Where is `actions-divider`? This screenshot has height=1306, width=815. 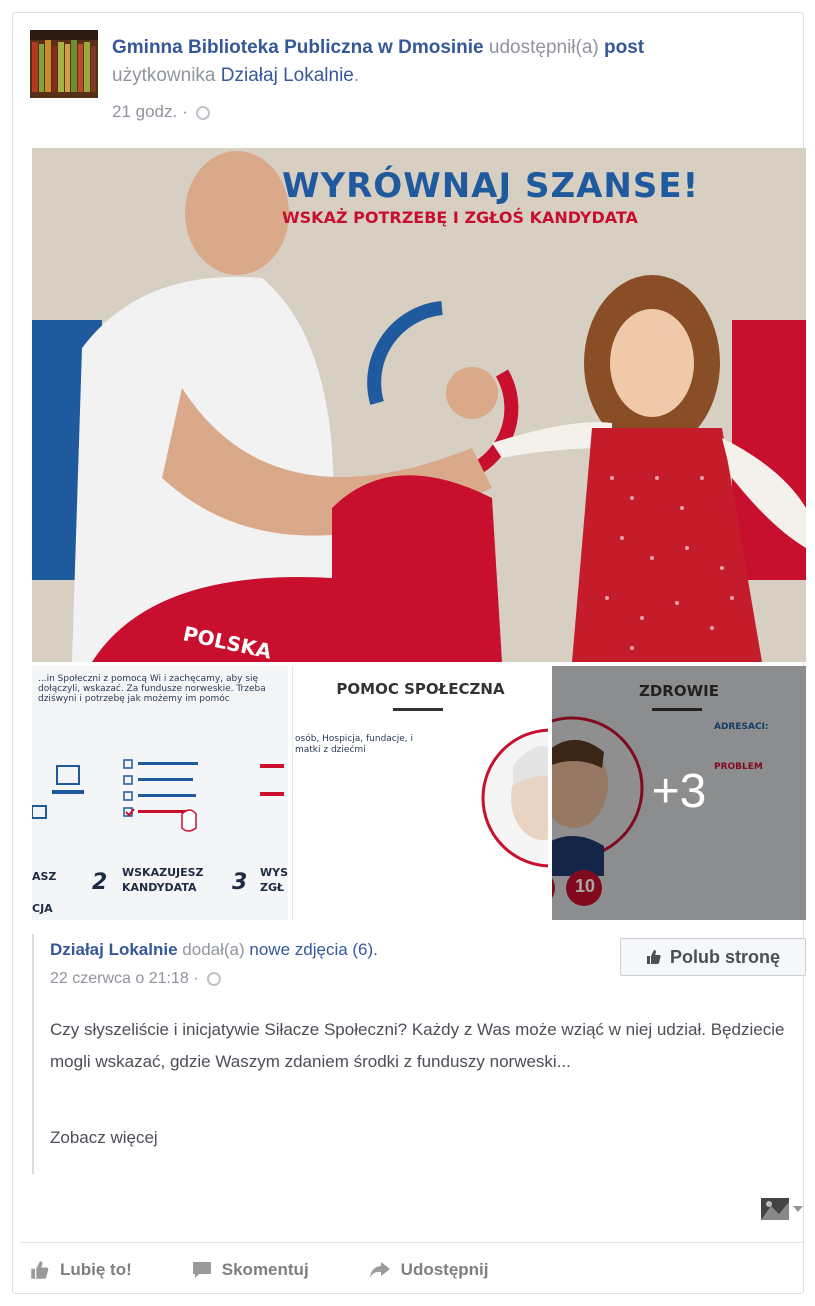
actions-divider is located at coordinates (411, 1242).